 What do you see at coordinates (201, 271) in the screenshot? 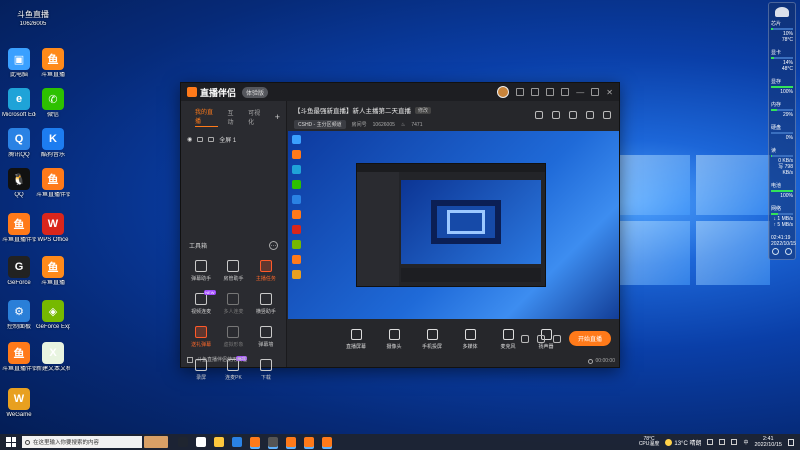
I see `tool-item: 弹幕助手` at bounding box center [201, 271].